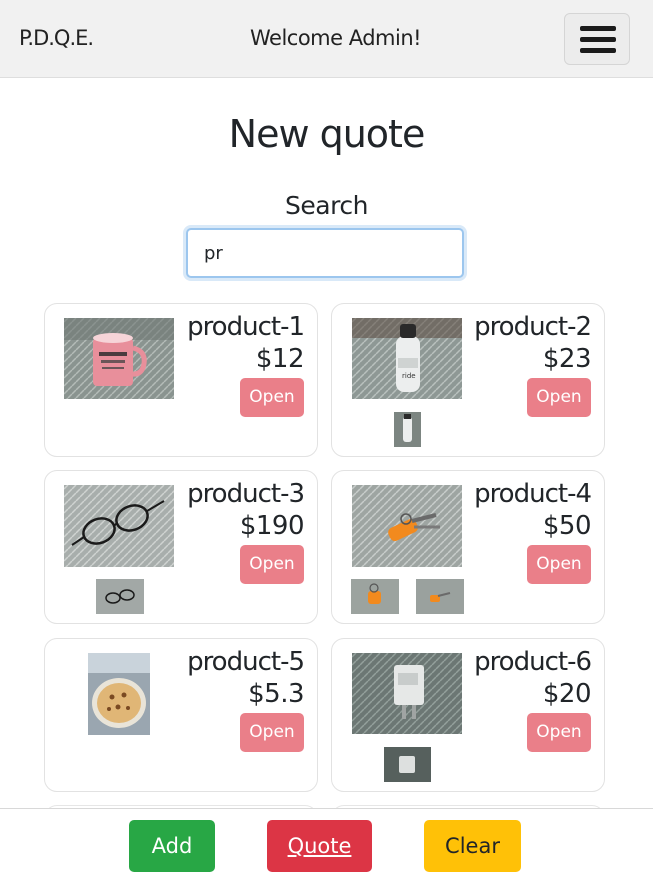 The width and height of the screenshot is (653, 882). I want to click on navbar: P.D.Q.E. Welcome Admin!, so click(326, 39).